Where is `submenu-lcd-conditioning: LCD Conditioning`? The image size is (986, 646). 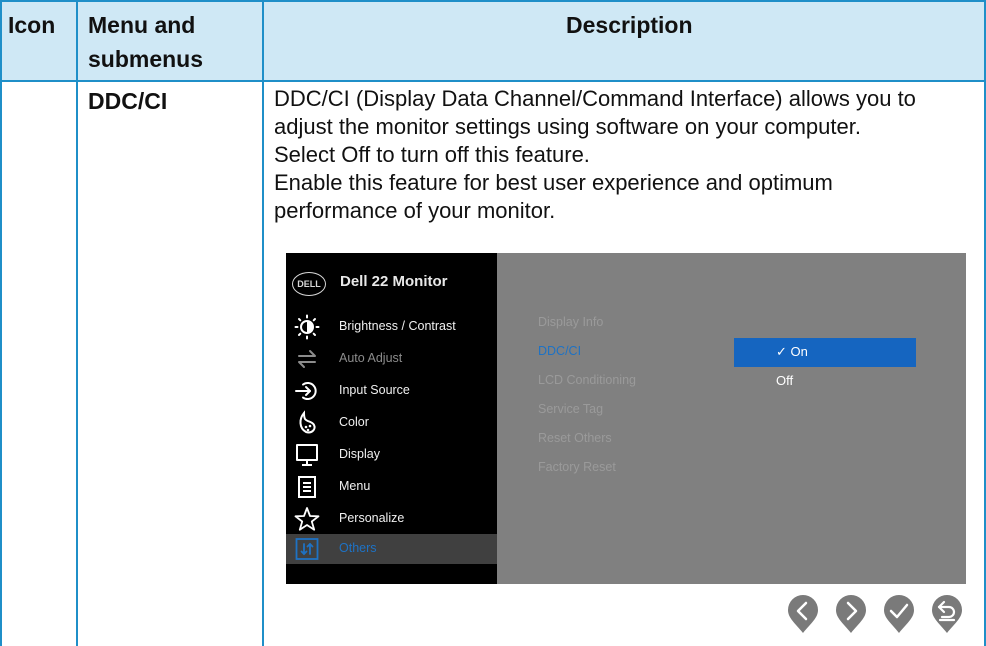 submenu-lcd-conditioning: LCD Conditioning is located at coordinates (587, 380).